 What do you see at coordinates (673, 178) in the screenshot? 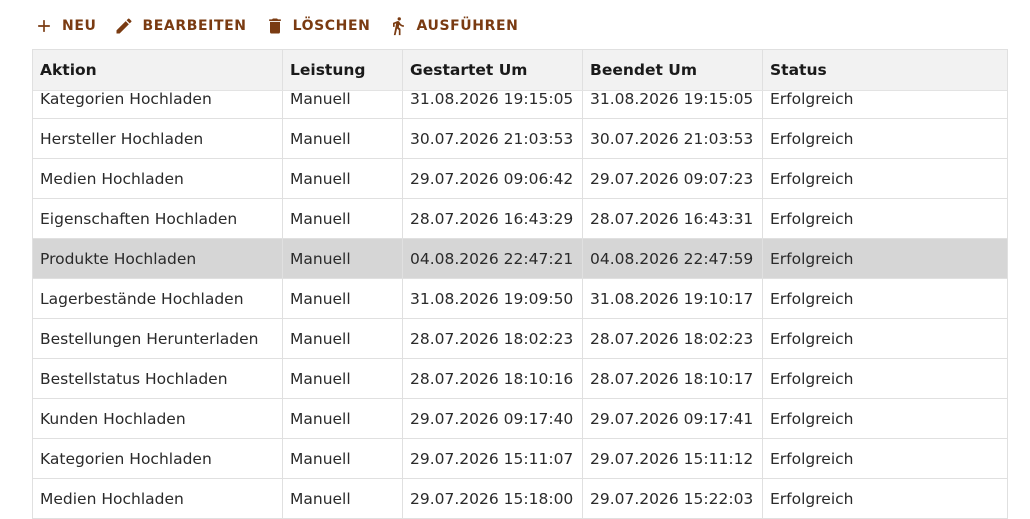
I see `cell-beendet-um: 29.07.2026 09:07:23` at bounding box center [673, 178].